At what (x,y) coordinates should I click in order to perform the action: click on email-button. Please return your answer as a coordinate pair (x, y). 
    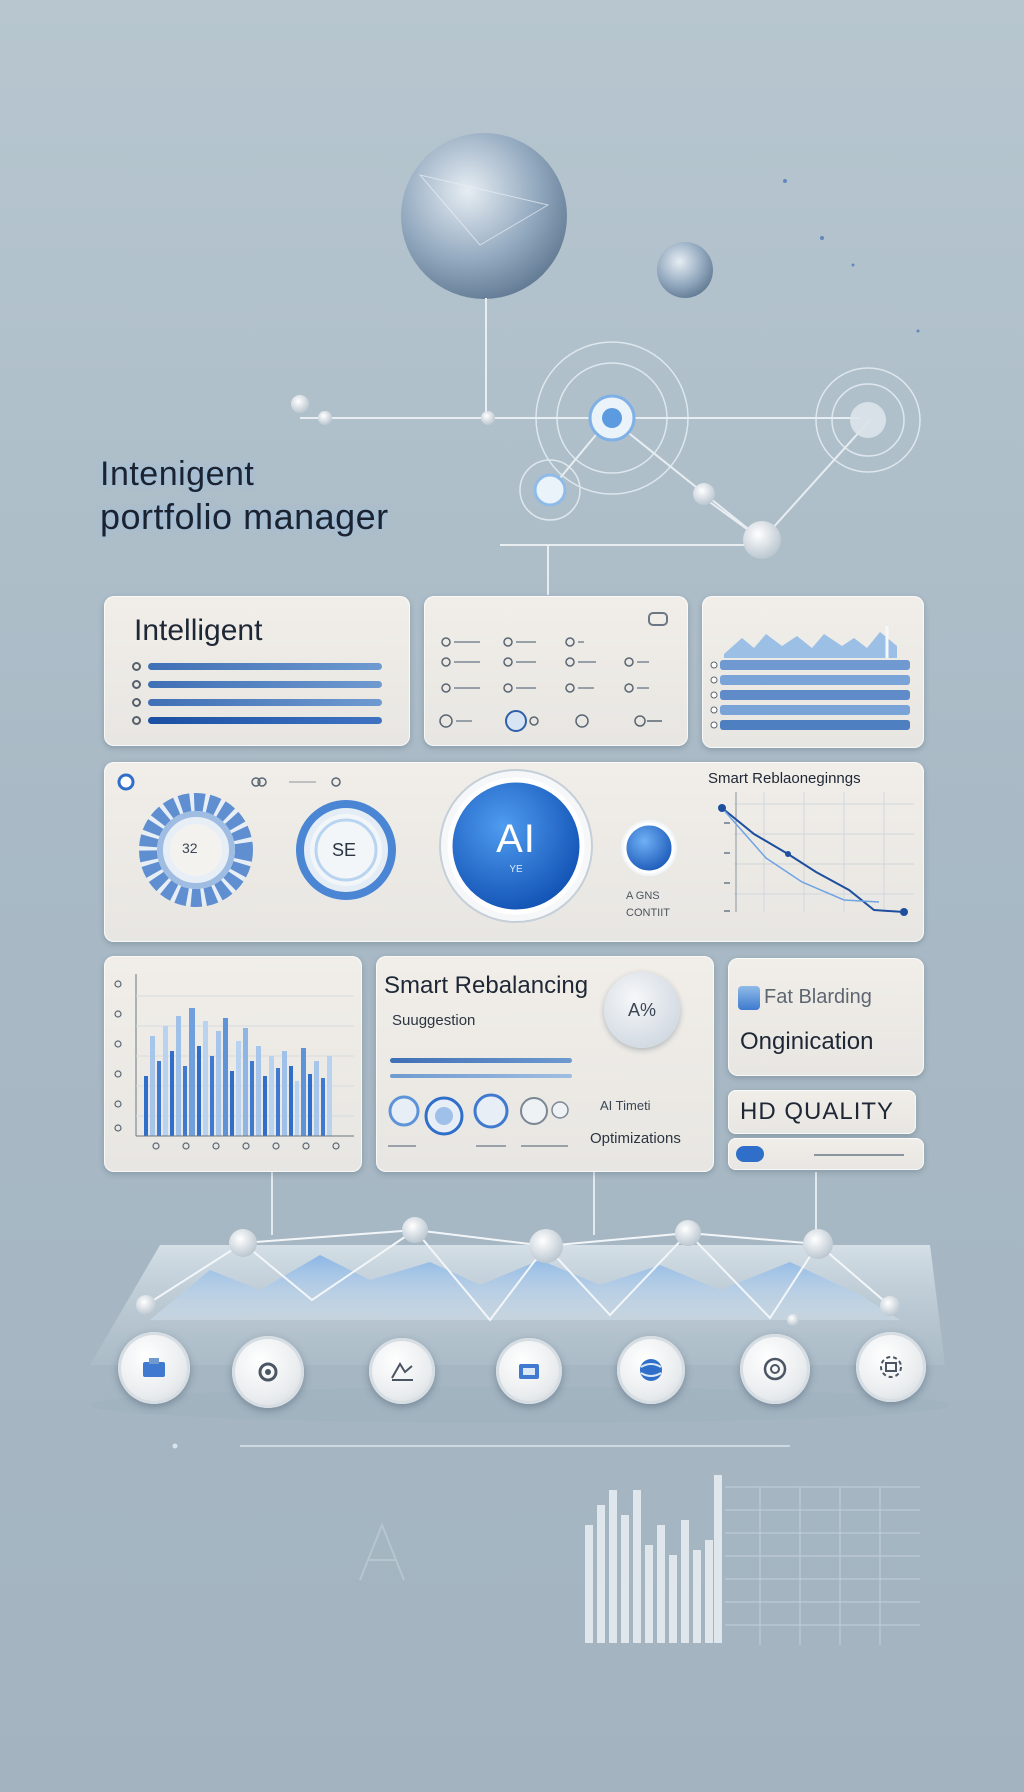
    Looking at the image, I should click on (775, 1369).